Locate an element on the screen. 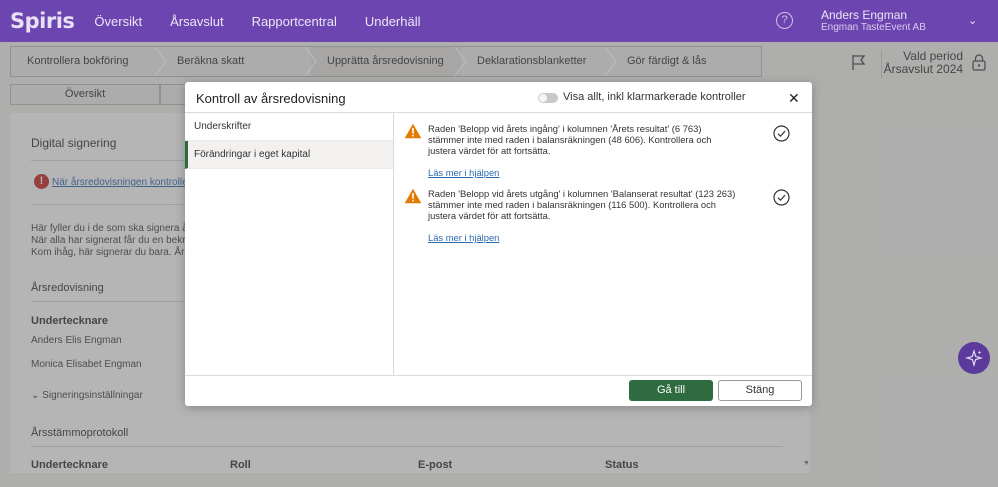 The height and width of the screenshot is (487, 998). spiris-logo: Spiris is located at coordinates (42, 21).